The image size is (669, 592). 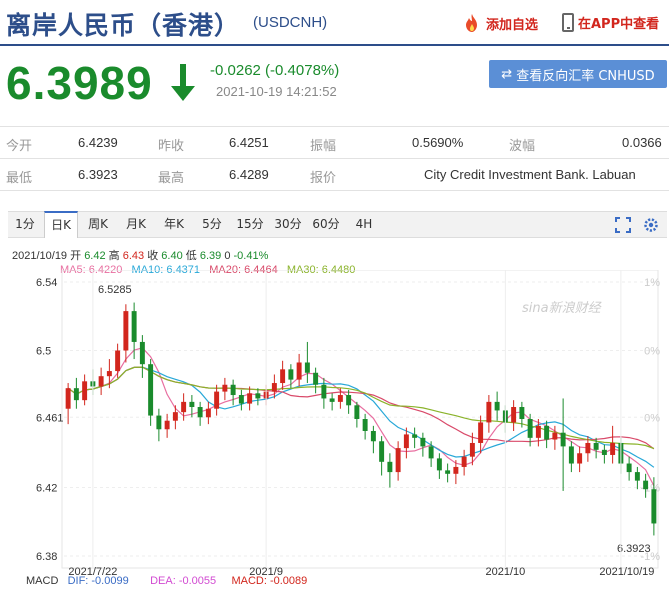 What do you see at coordinates (98, 174) in the screenshot?
I see `stat-value: 6.3923` at bounding box center [98, 174].